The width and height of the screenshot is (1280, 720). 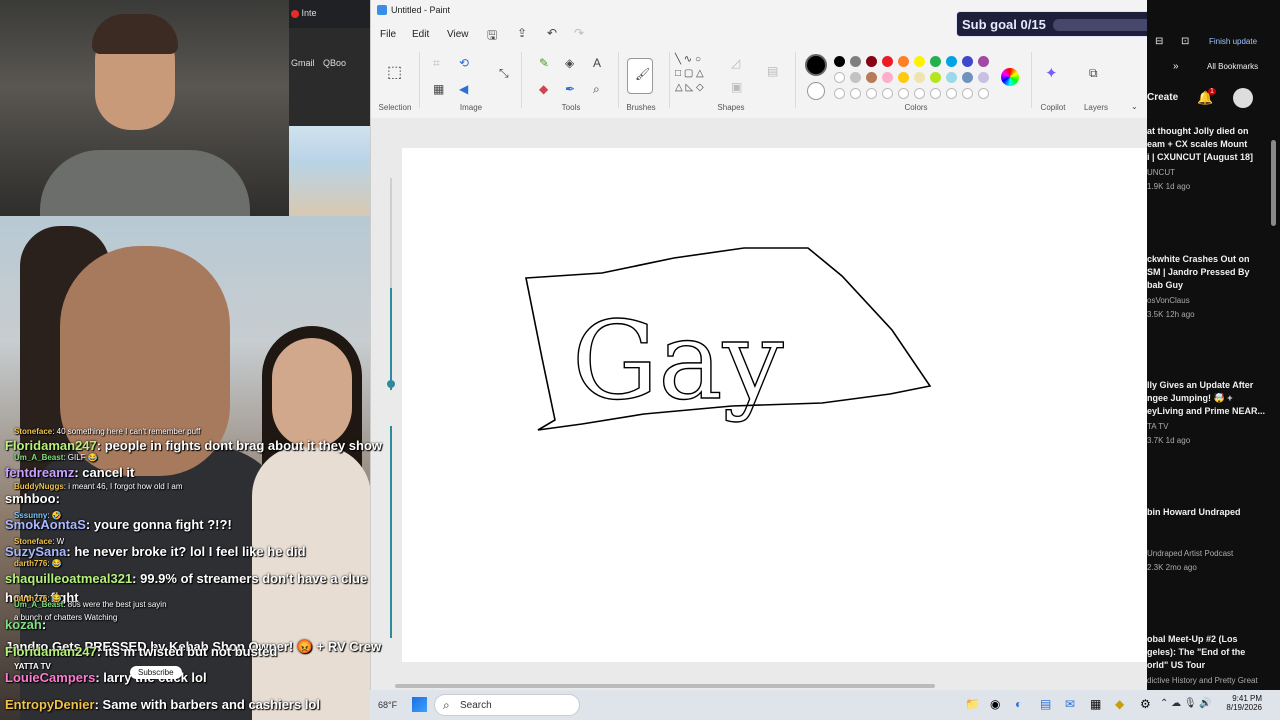 I want to click on clock: 9:41 PM 8/19/2026, so click(x=1241, y=703).